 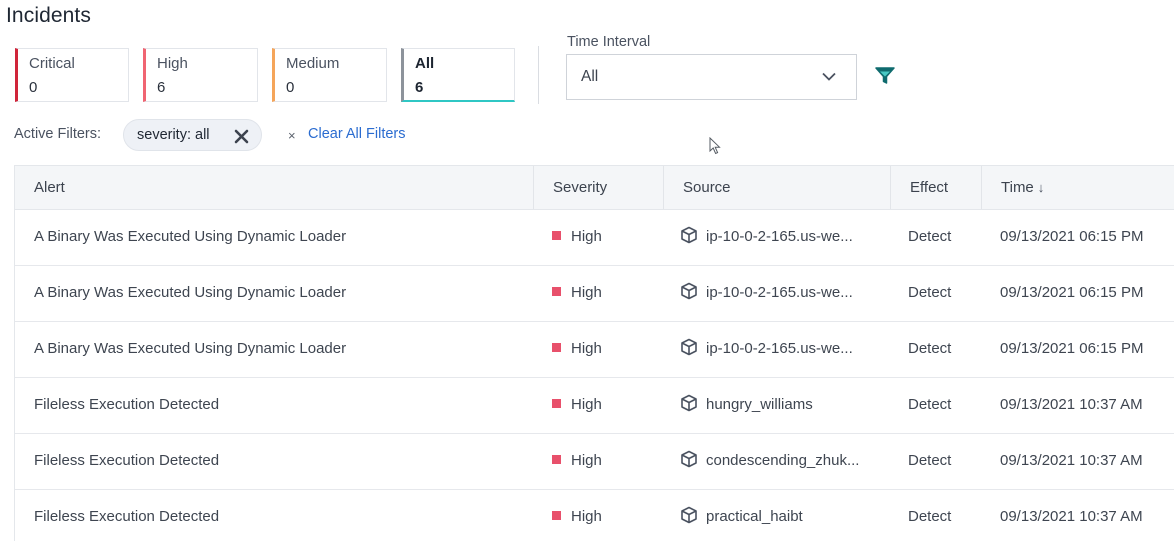 I want to click on clear-all-filters-link: Clear All Filters, so click(x=357, y=134).